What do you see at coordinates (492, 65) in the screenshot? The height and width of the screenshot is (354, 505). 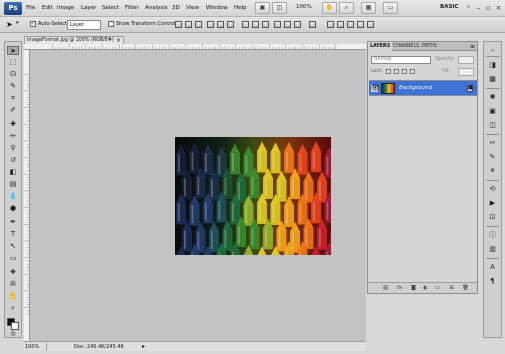 I see `color-panel-icon: ◨` at bounding box center [492, 65].